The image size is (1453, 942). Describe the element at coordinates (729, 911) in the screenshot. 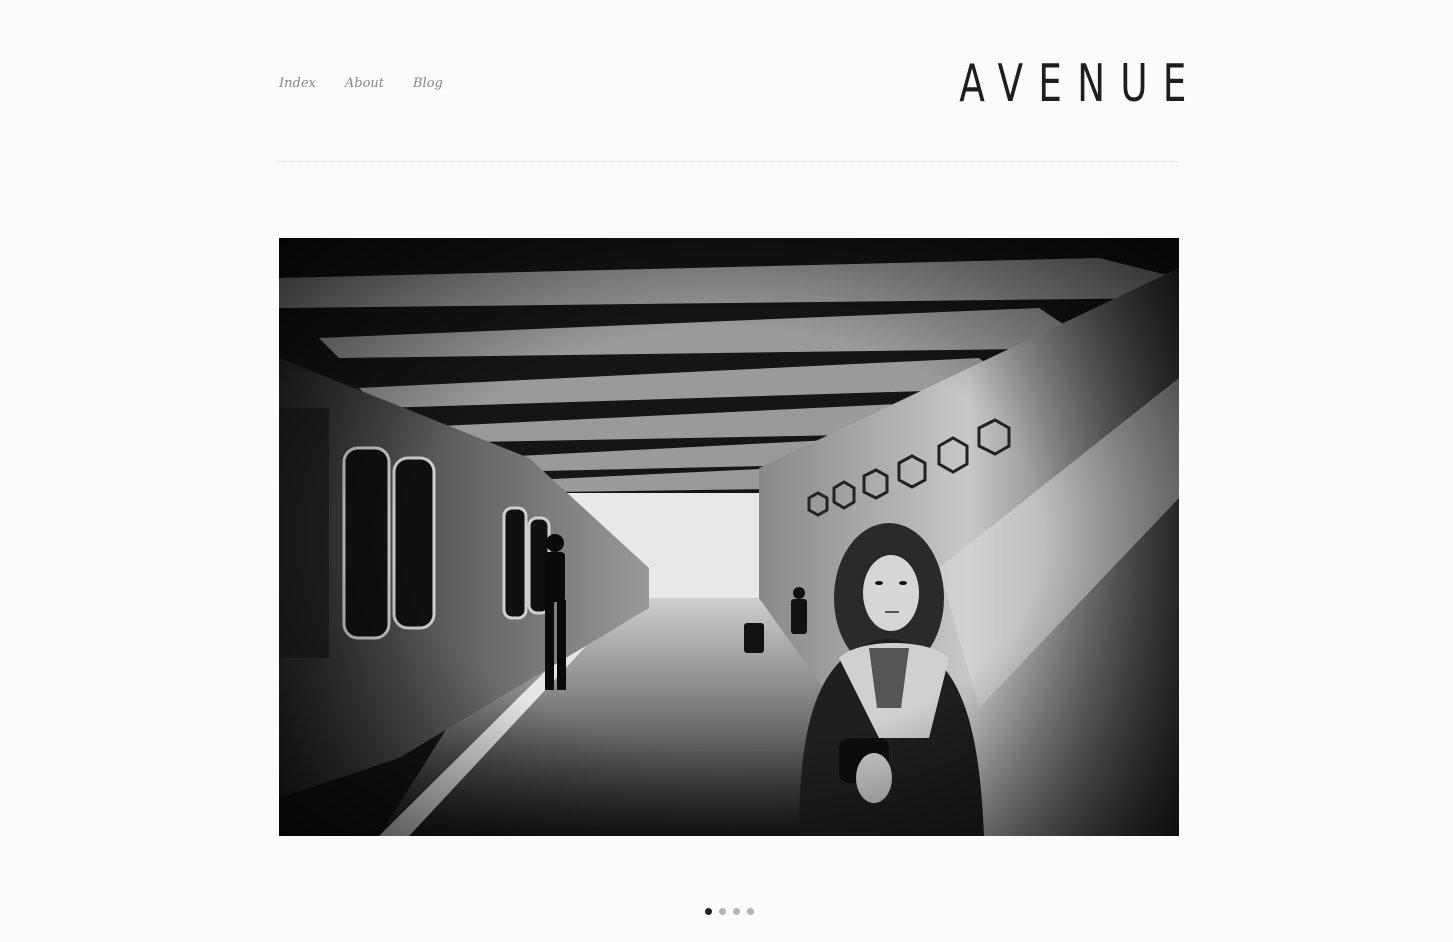

I see `slideshow-pagination` at that location.